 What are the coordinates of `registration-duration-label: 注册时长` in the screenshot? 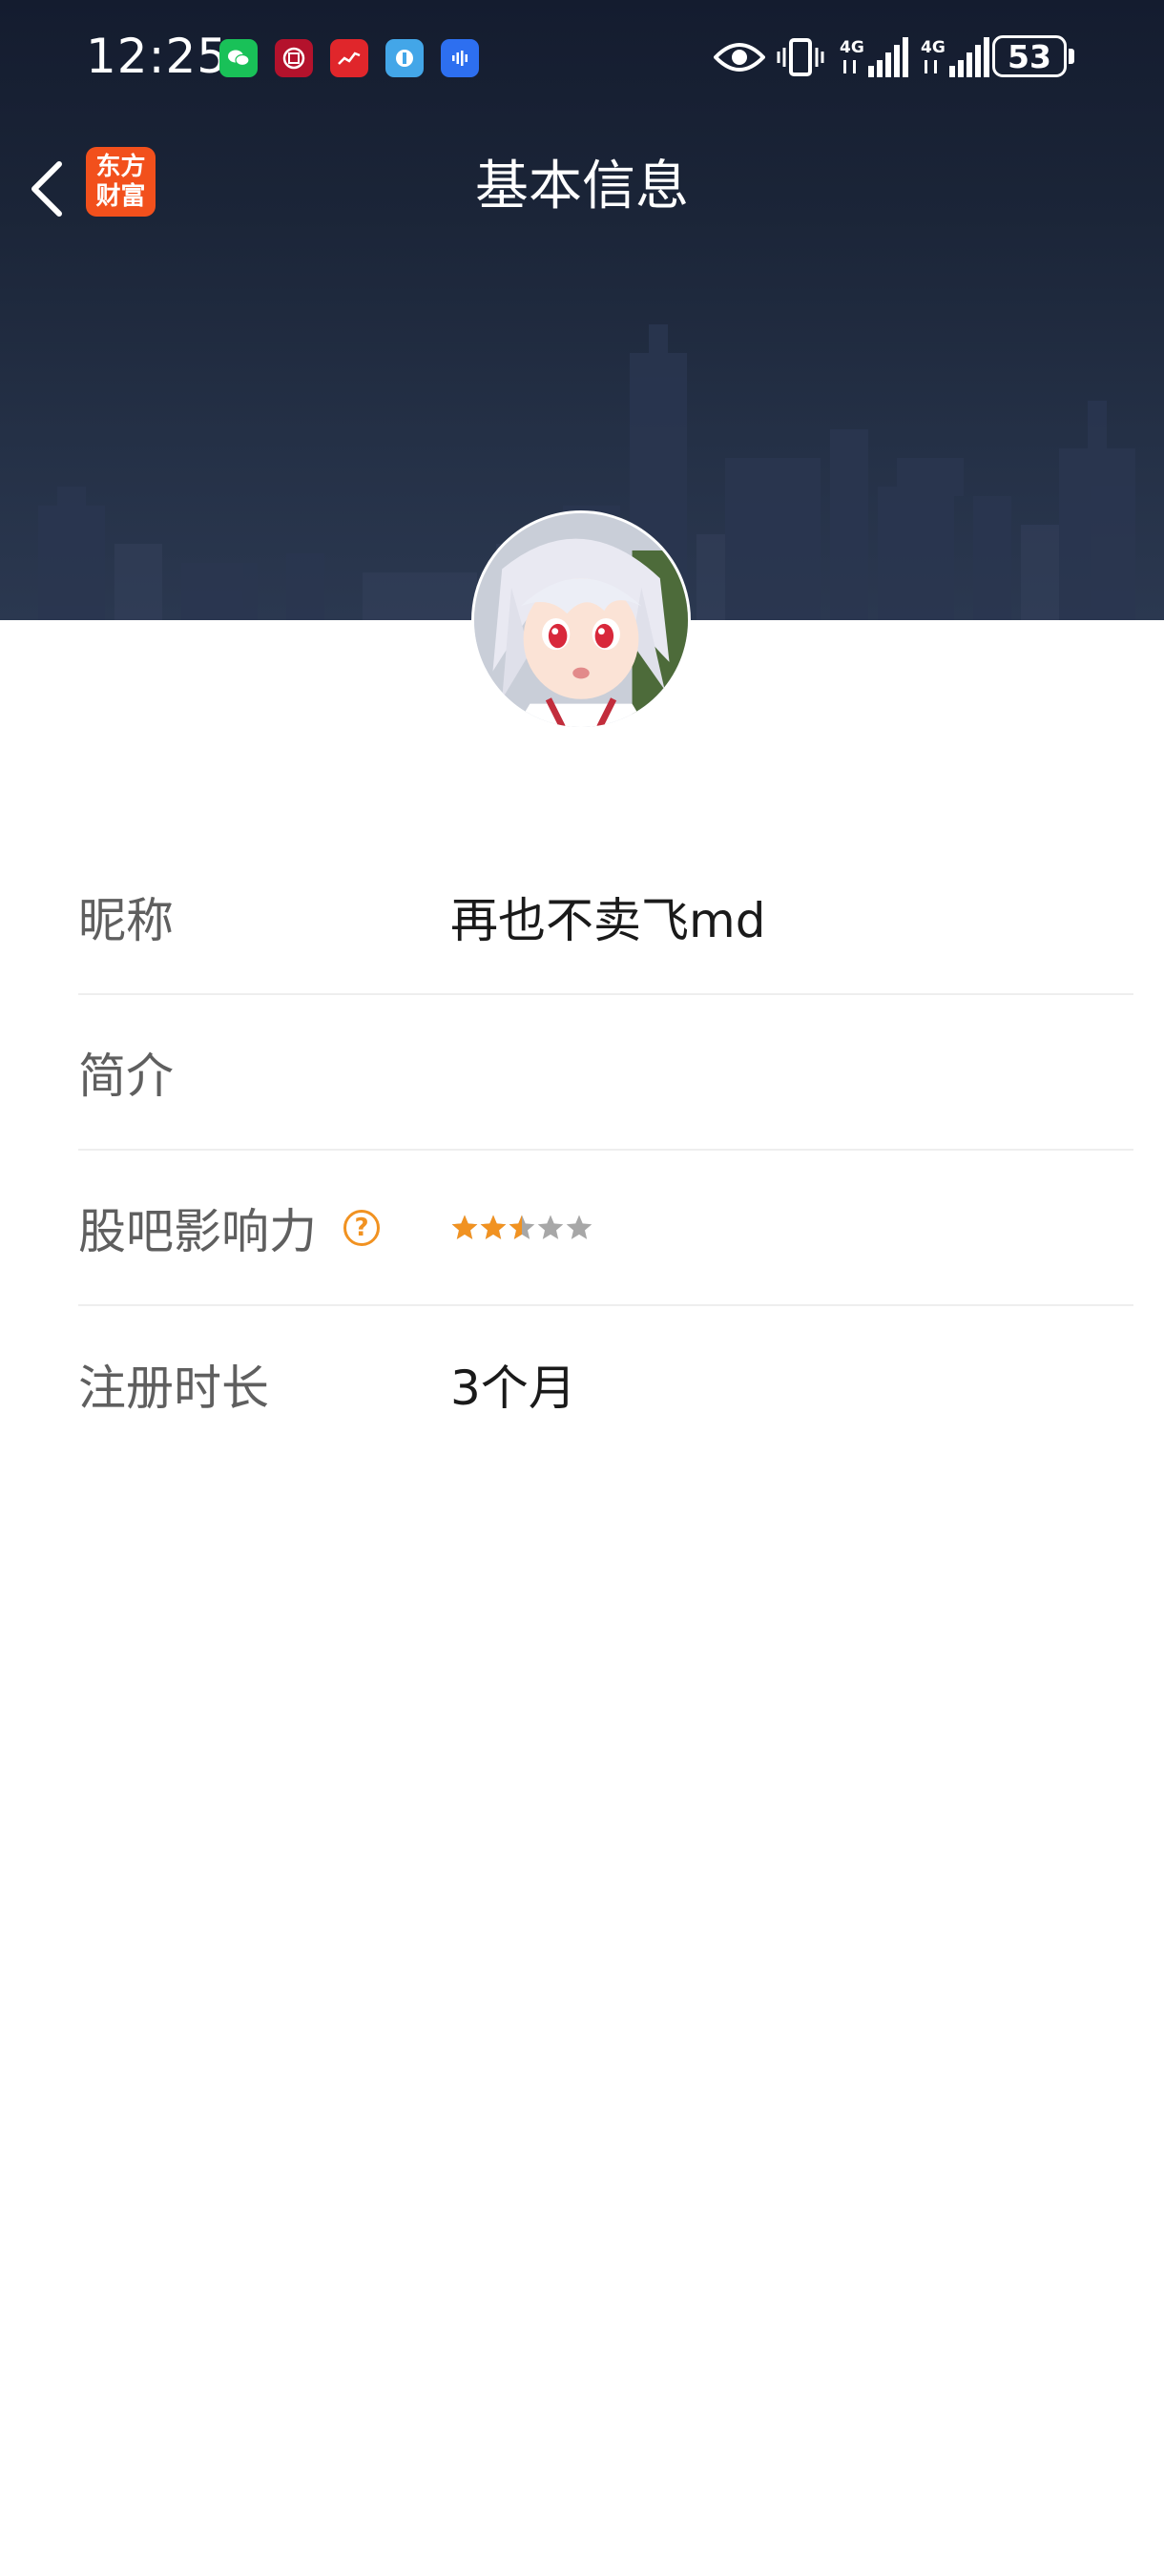 It's located at (173, 1388).